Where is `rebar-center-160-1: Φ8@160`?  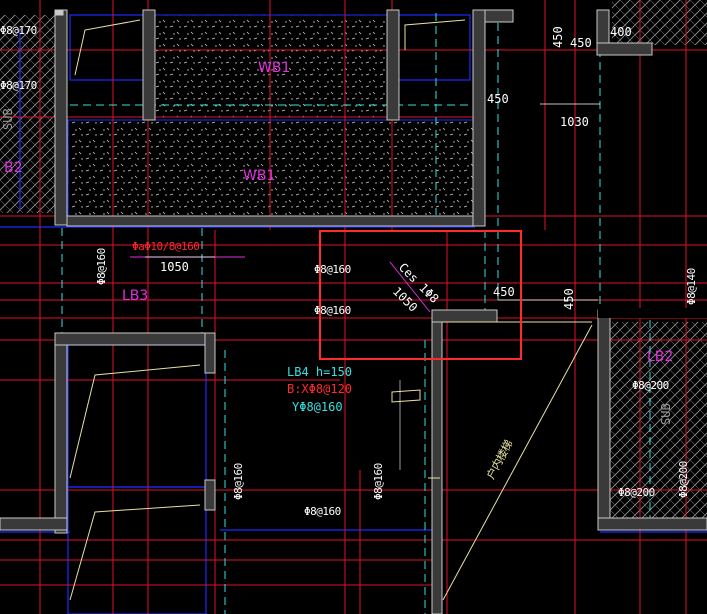 rebar-center-160-1: Φ8@160 is located at coordinates (332, 269).